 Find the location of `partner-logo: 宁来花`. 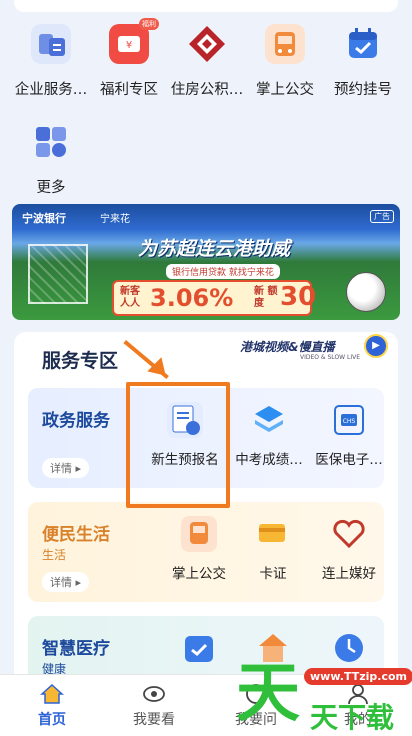

partner-logo: 宁来花 is located at coordinates (115, 219).